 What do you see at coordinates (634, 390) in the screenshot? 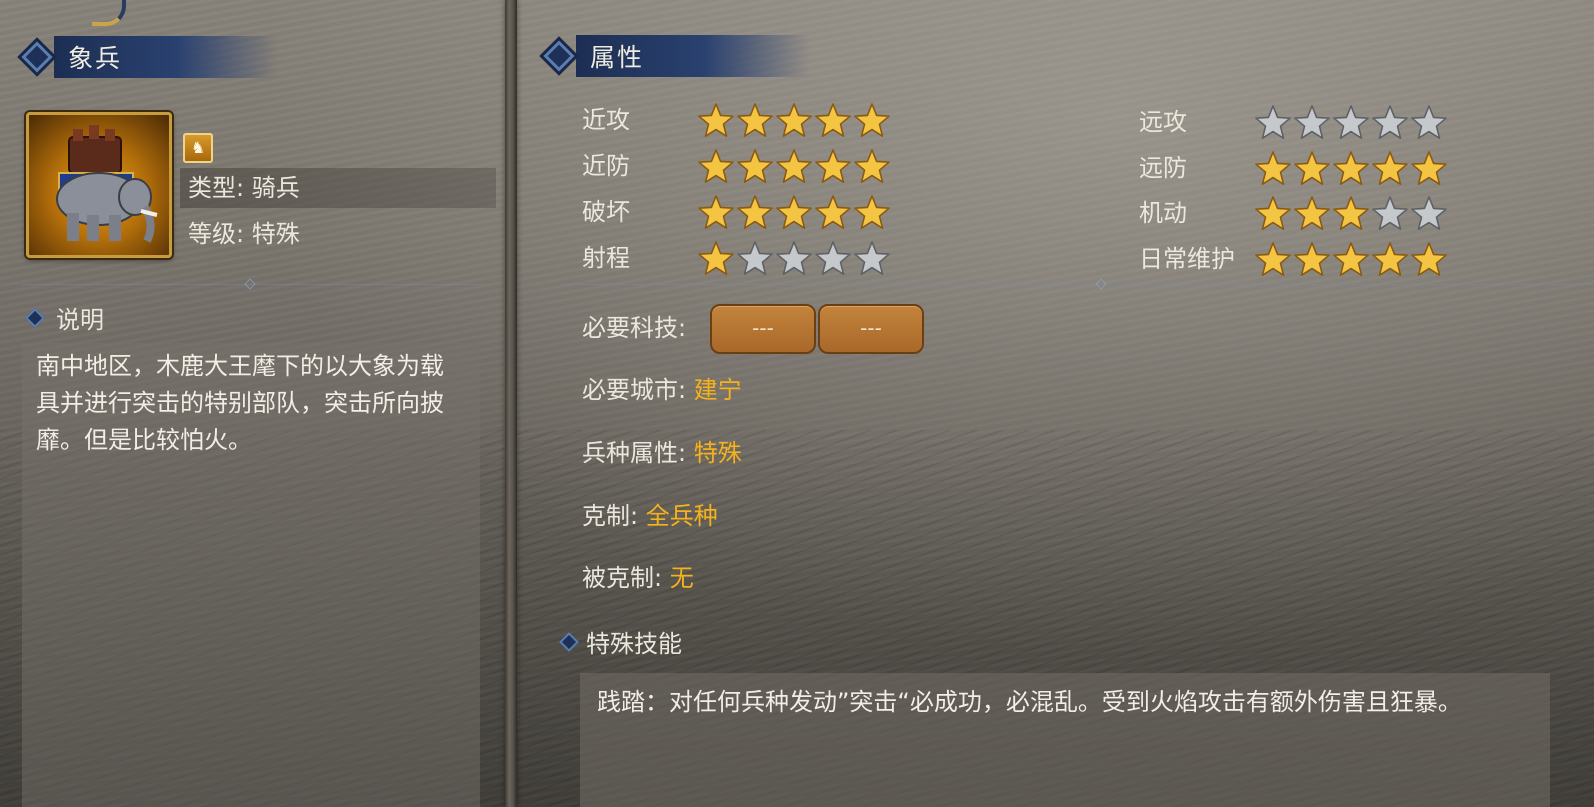
I see `required-city-label: 必要城市:` at bounding box center [634, 390].